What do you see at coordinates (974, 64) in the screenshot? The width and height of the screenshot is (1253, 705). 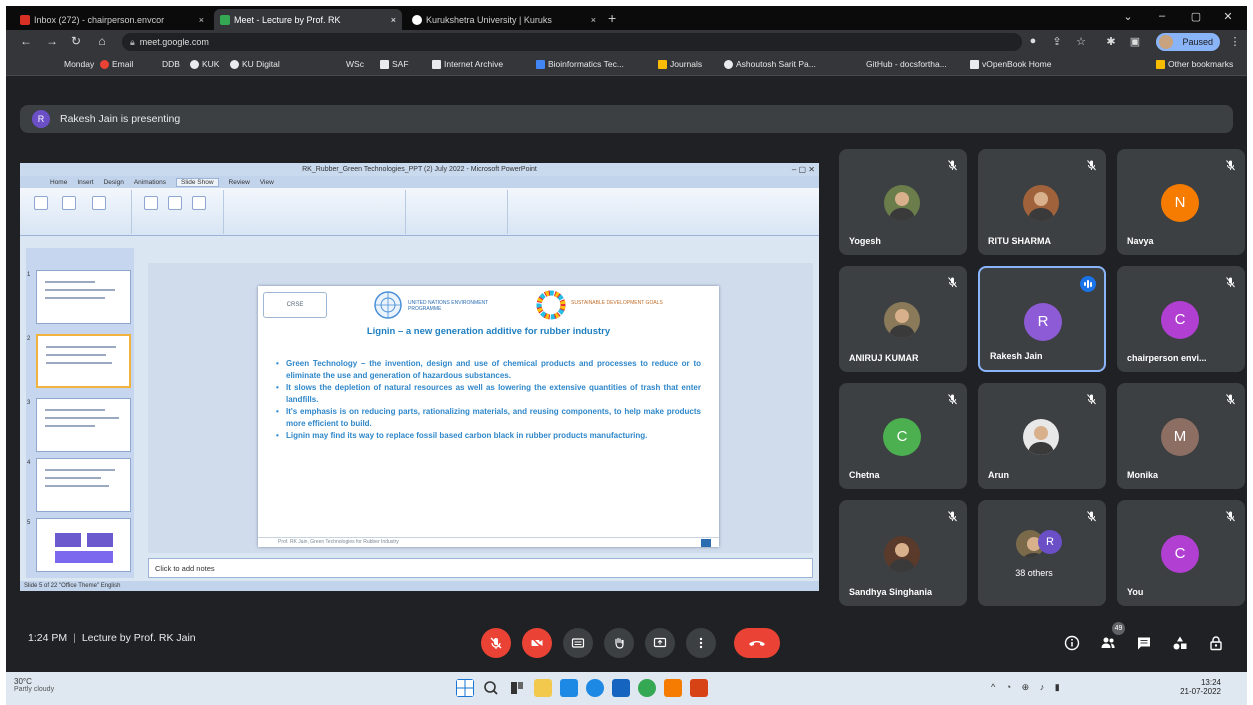 I see `book-icon` at bounding box center [974, 64].